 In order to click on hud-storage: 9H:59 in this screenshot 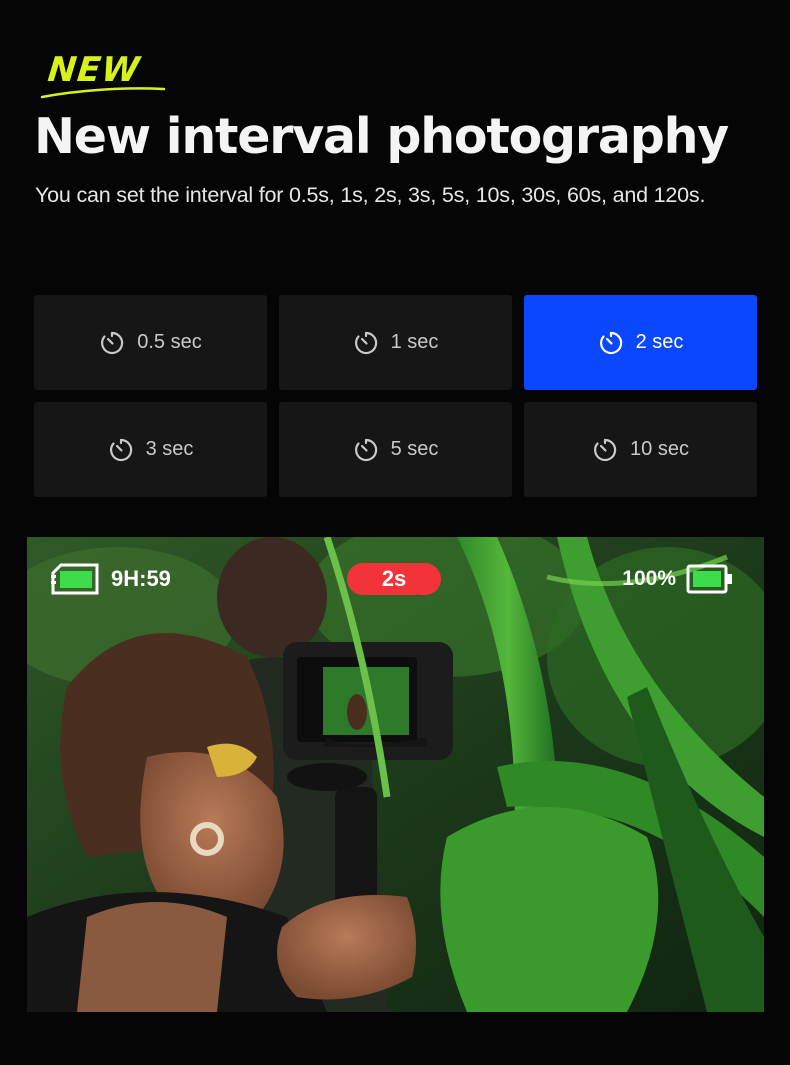, I will do `click(111, 579)`.